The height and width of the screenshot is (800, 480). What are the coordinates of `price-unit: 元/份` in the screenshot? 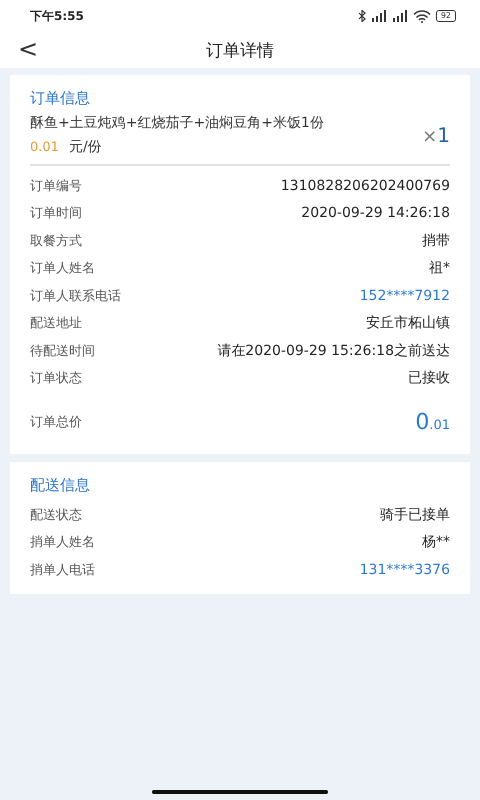 It's located at (85, 147).